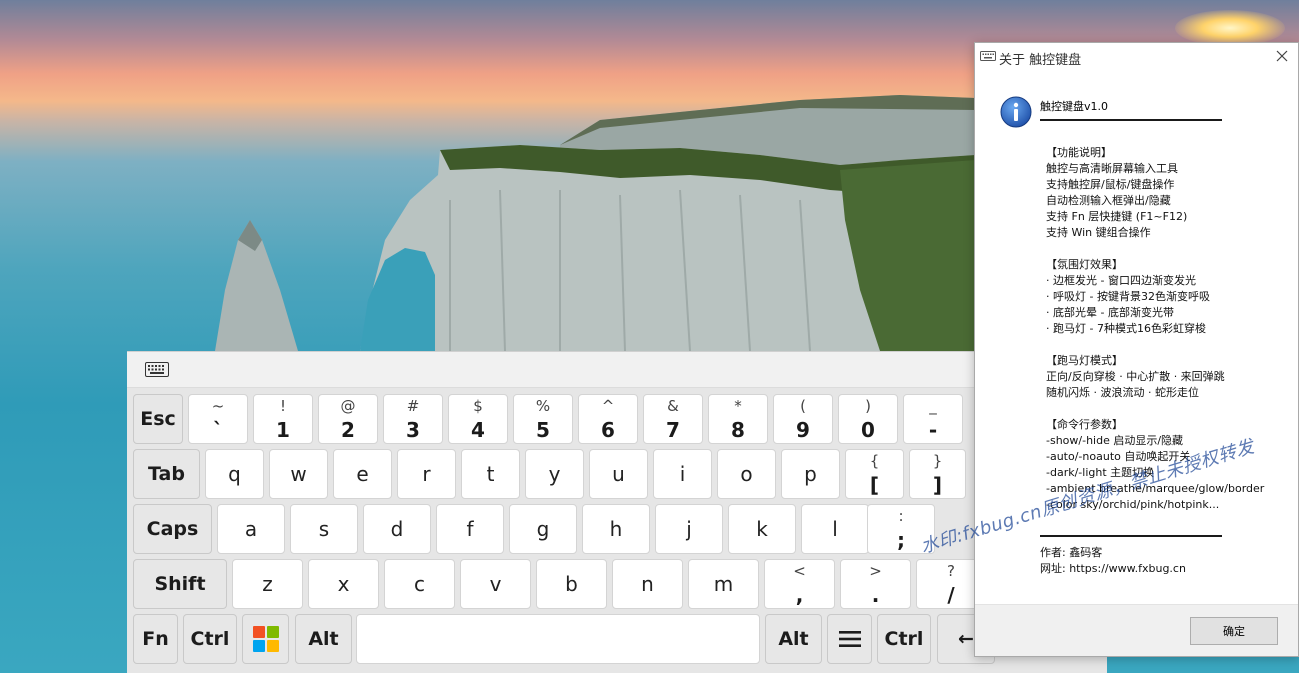  What do you see at coordinates (298, 474) in the screenshot?
I see `key-w: w` at bounding box center [298, 474].